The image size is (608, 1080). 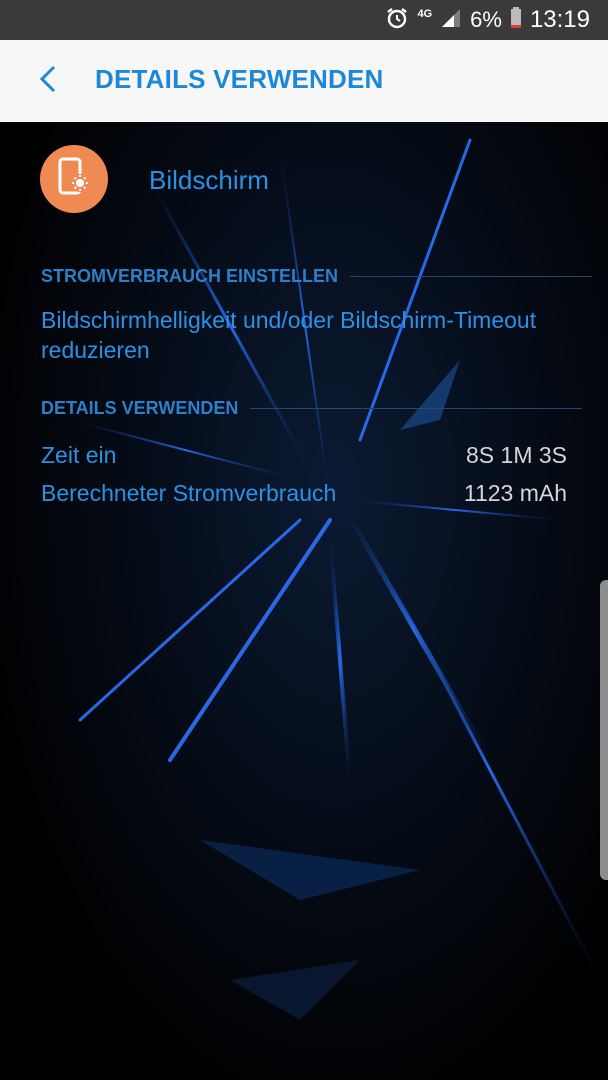 What do you see at coordinates (515, 493) in the screenshot?
I see `detail-value: 1123 mAh` at bounding box center [515, 493].